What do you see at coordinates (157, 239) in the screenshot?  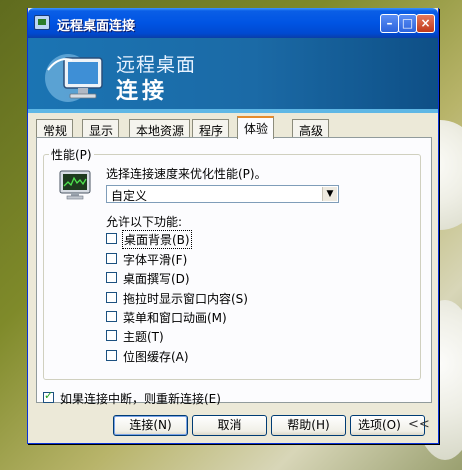 I see `option-label: 桌面背景(B)` at bounding box center [157, 239].